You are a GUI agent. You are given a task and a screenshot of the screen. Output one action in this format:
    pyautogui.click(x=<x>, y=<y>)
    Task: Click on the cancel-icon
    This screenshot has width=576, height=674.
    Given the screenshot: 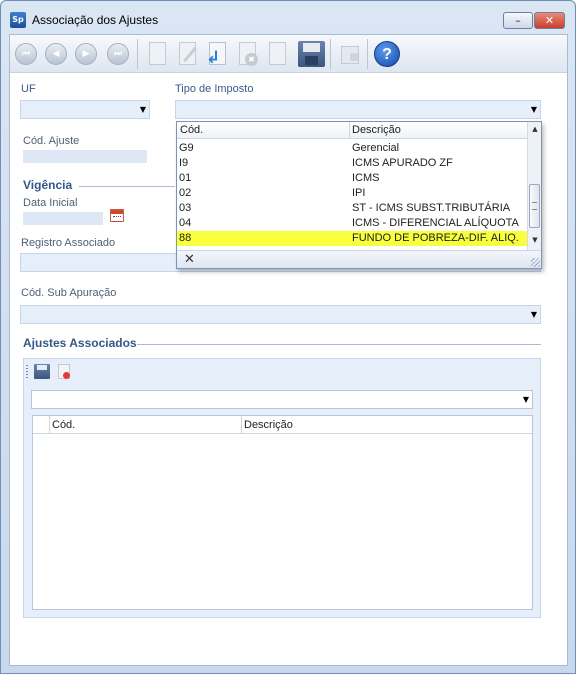 What is the action you would take?
    pyautogui.click(x=248, y=54)
    